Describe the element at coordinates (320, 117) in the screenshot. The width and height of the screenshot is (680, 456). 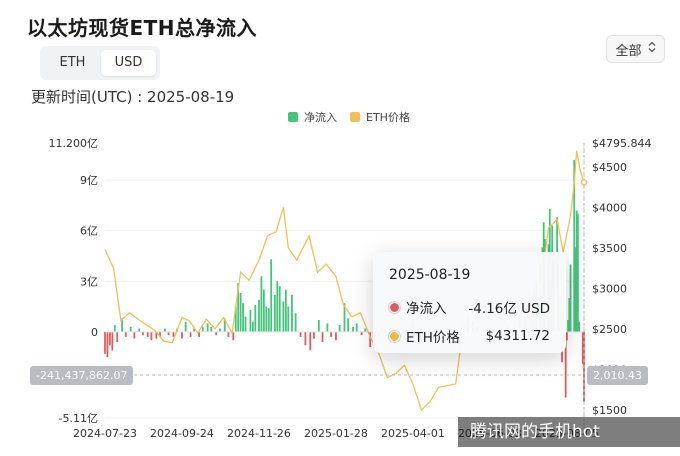
I see `legend-label-netflow: 净流入` at that location.